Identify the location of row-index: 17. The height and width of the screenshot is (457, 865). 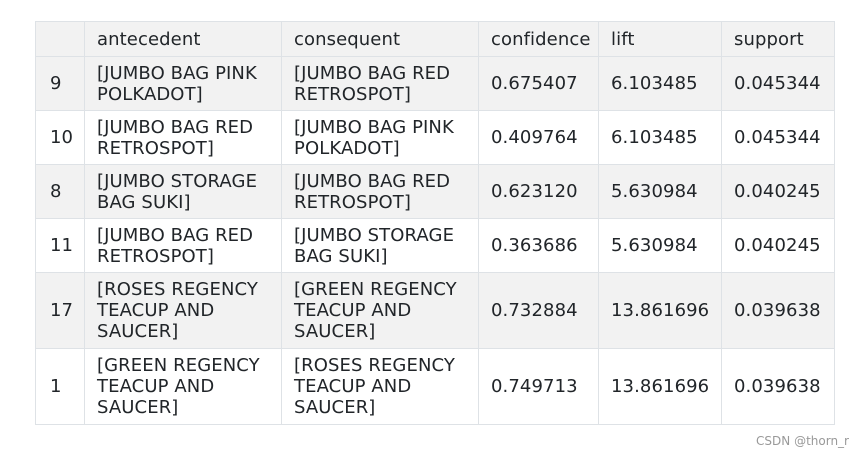
(60, 310).